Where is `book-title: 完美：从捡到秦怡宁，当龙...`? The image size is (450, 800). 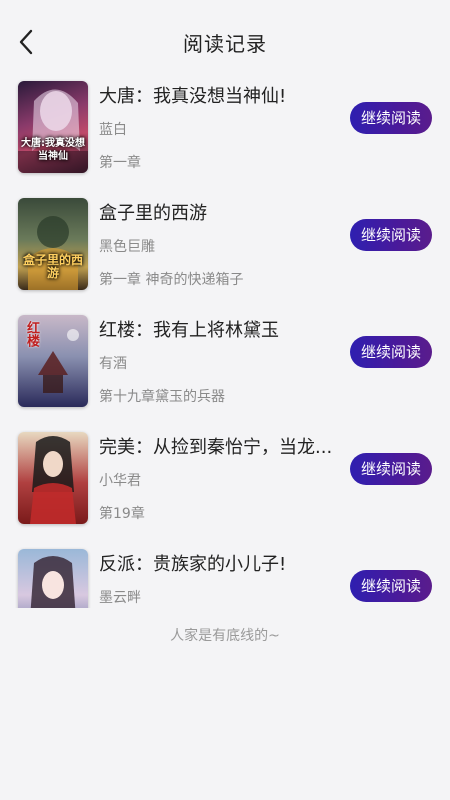 book-title: 完美：从捡到秦怡宁，当龙... is located at coordinates (219, 446).